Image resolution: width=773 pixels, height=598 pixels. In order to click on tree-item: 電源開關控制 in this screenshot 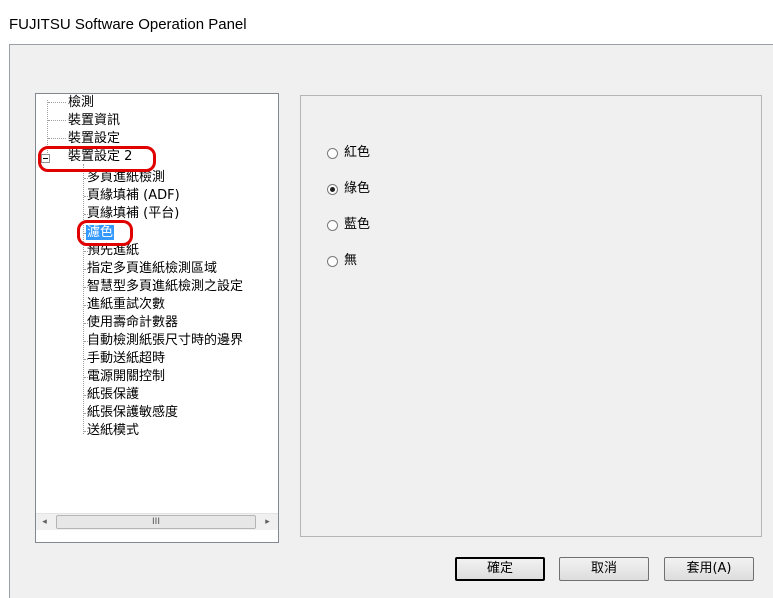, I will do `click(126, 376)`.